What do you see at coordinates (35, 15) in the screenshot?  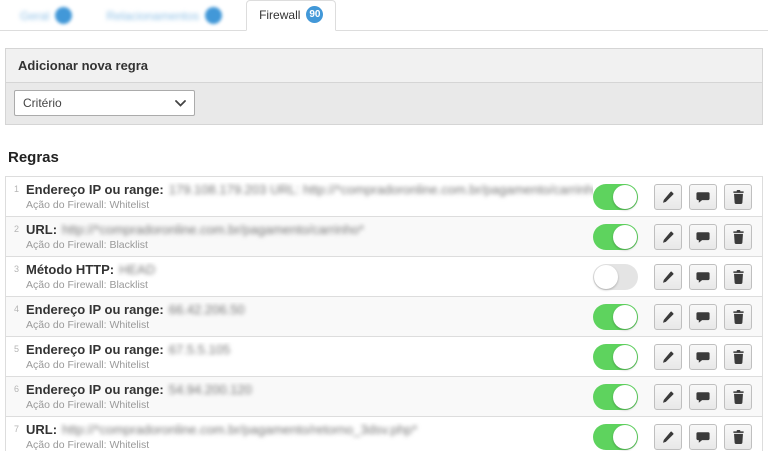 I see `tab-label: Geral` at bounding box center [35, 15].